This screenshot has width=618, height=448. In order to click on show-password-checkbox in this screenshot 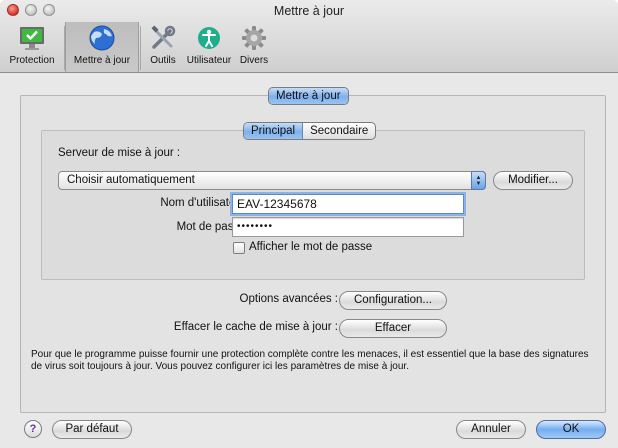, I will do `click(239, 248)`.